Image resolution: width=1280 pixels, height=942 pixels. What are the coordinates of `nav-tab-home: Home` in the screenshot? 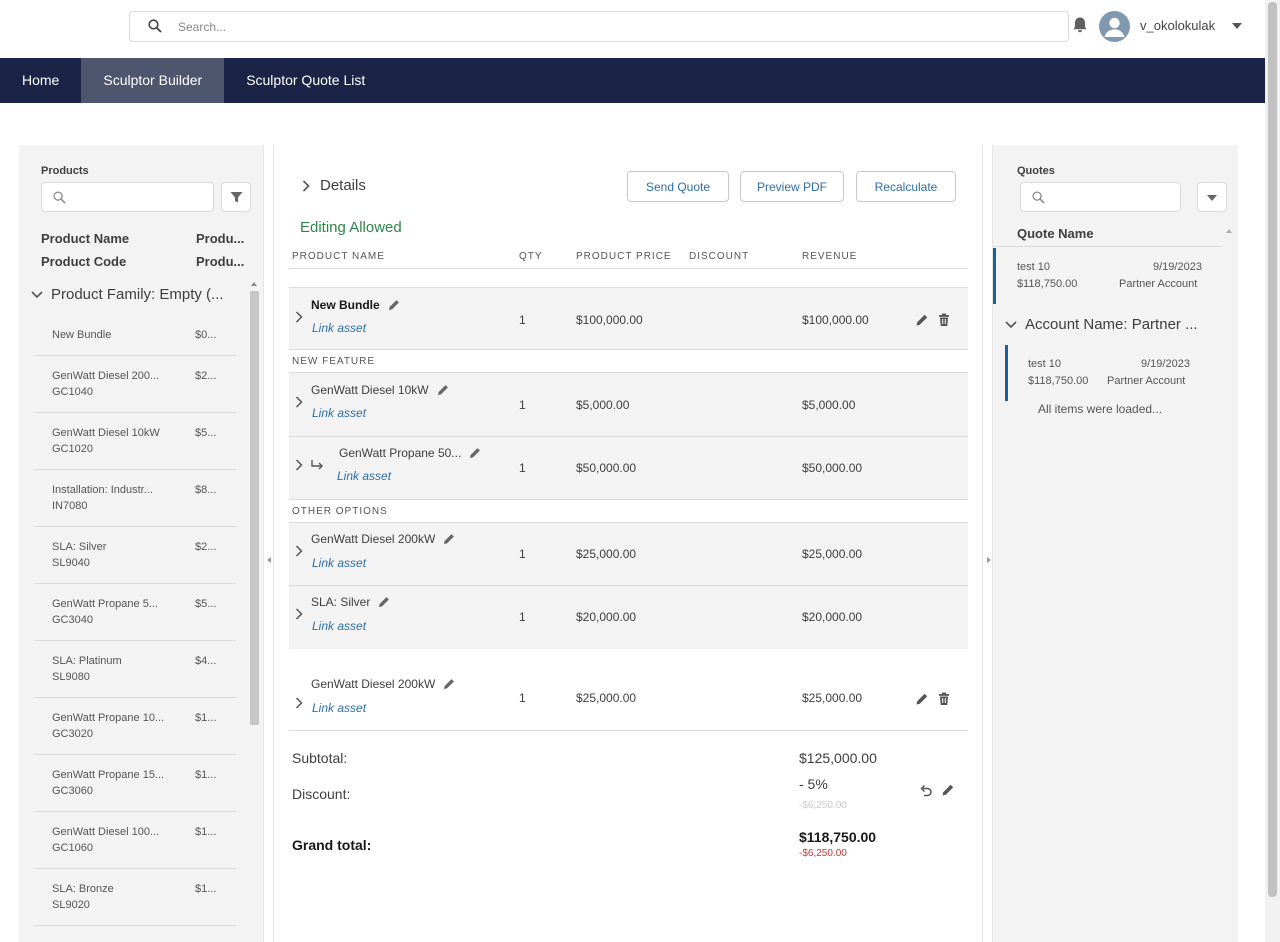 It's located at (40, 80).